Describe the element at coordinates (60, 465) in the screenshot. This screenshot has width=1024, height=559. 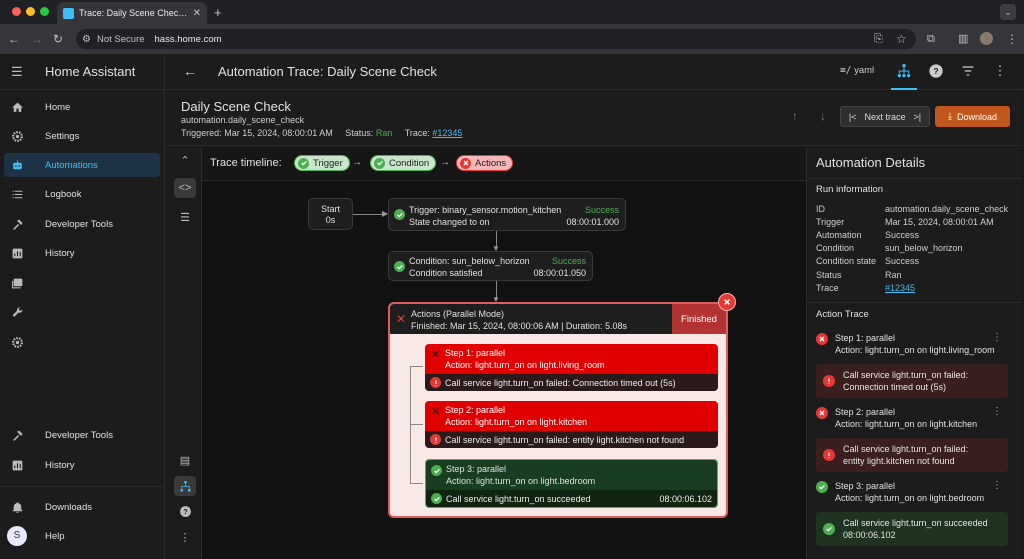
I see `sidebar-item-label: History` at that location.